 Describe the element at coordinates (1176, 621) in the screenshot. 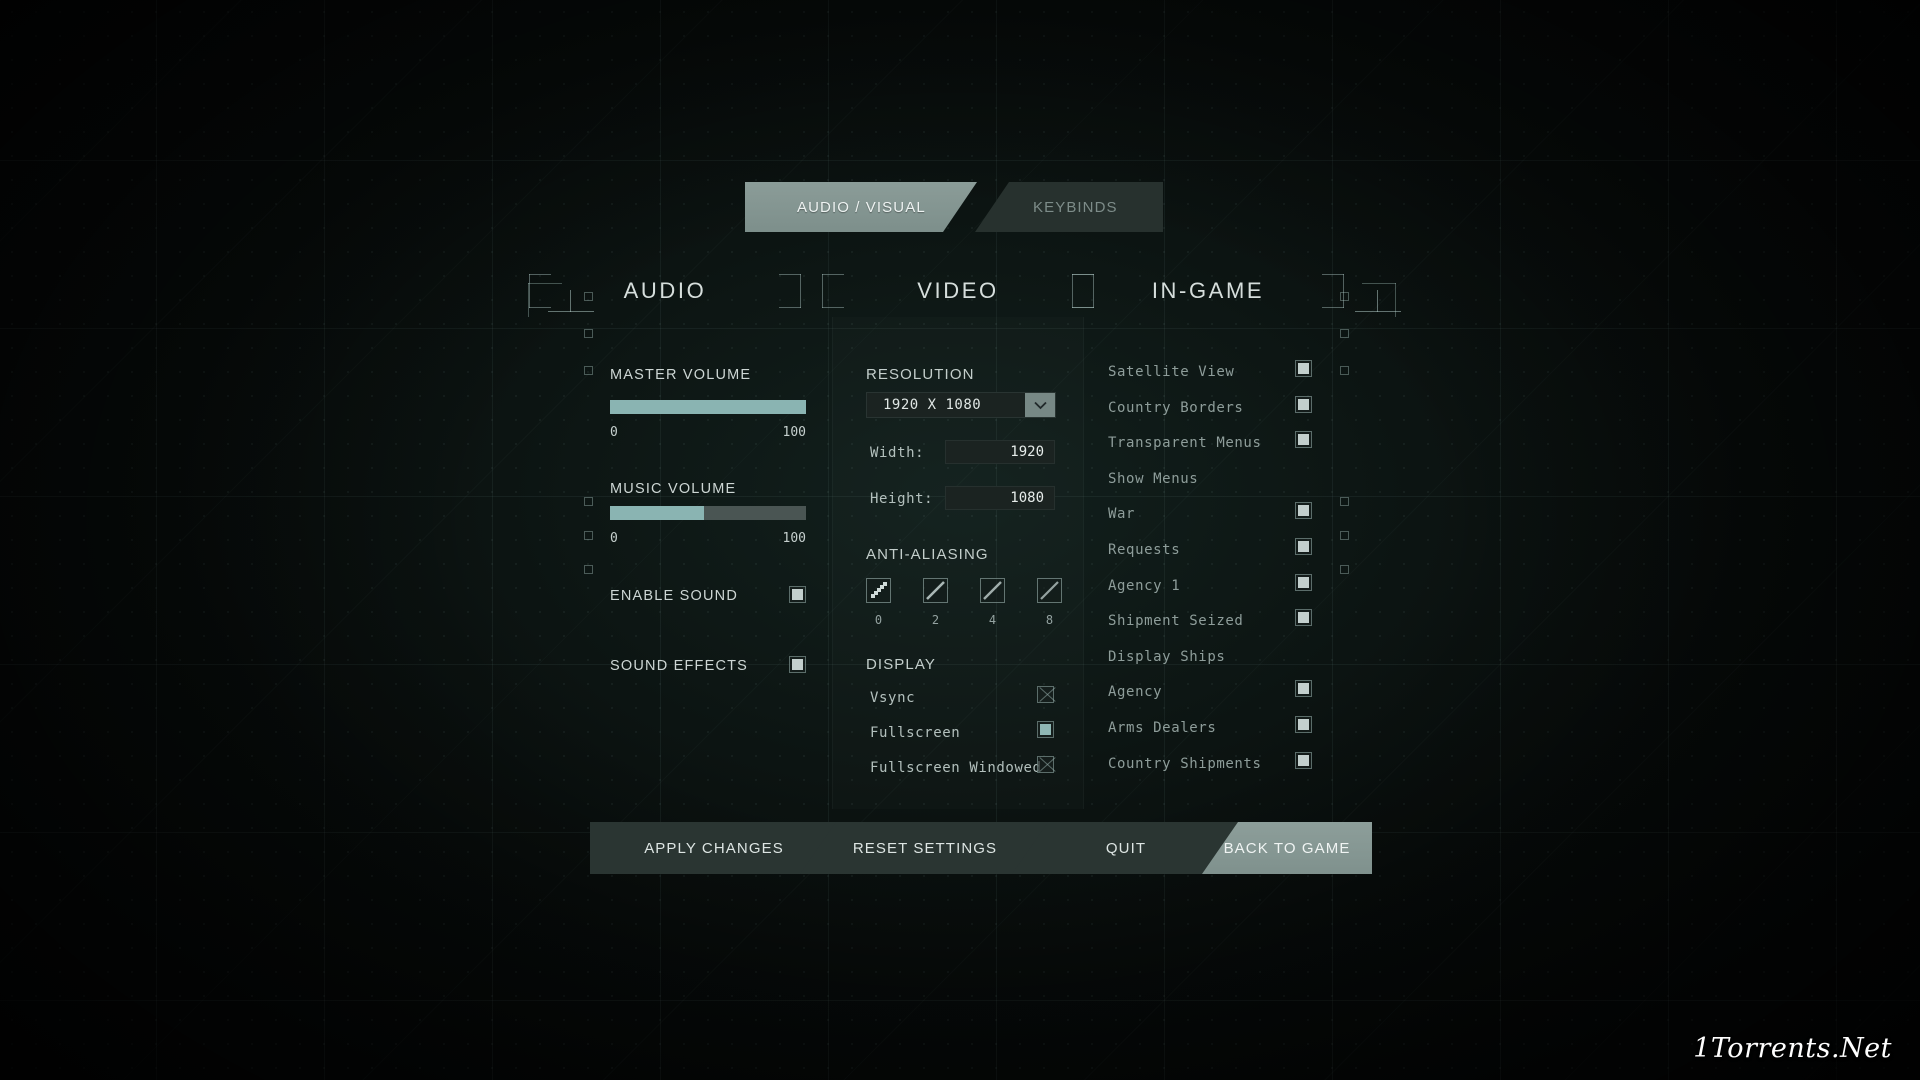

I see `ingame-option-label: Shipment Seized` at that location.